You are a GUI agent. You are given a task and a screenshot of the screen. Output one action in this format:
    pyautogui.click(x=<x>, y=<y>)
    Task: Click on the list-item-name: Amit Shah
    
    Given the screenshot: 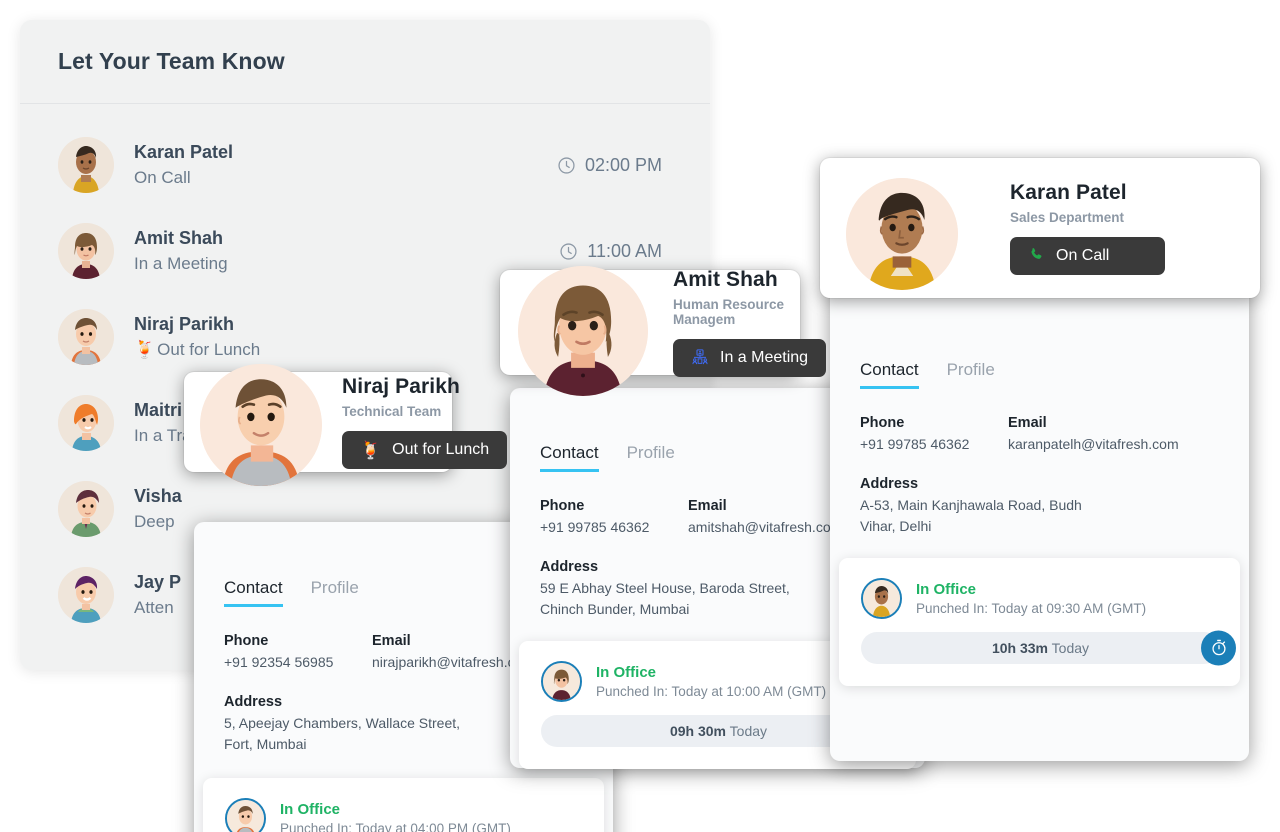 What is the action you would take?
    pyautogui.click(x=179, y=238)
    